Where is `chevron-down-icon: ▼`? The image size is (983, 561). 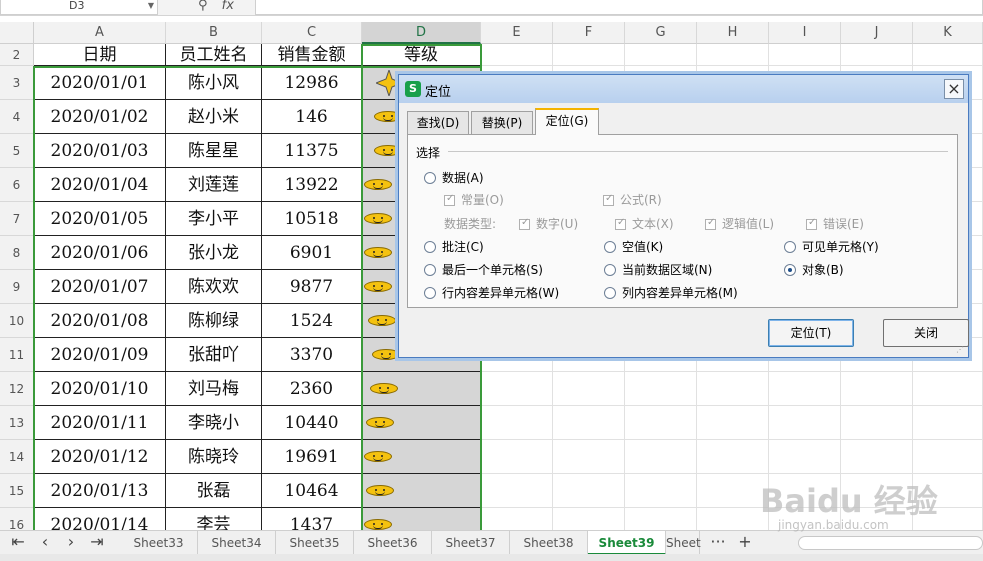 chevron-down-icon: ▼ is located at coordinates (151, 7).